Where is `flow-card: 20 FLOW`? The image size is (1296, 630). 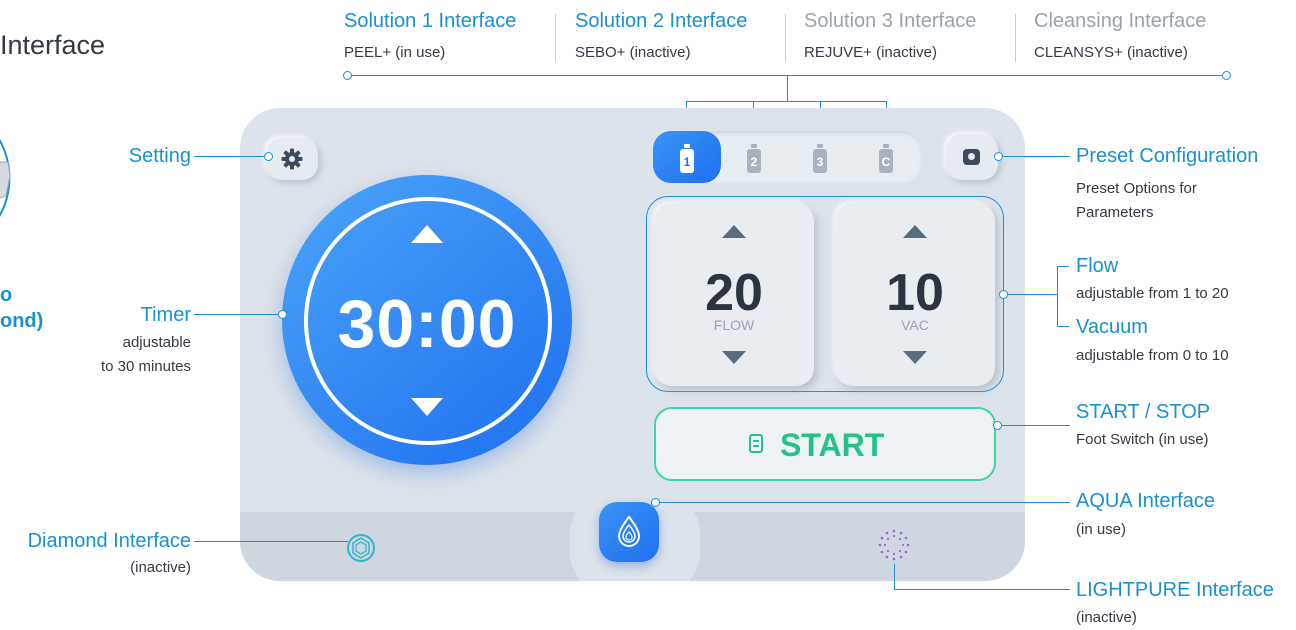 flow-card: 20 FLOW is located at coordinates (734, 294).